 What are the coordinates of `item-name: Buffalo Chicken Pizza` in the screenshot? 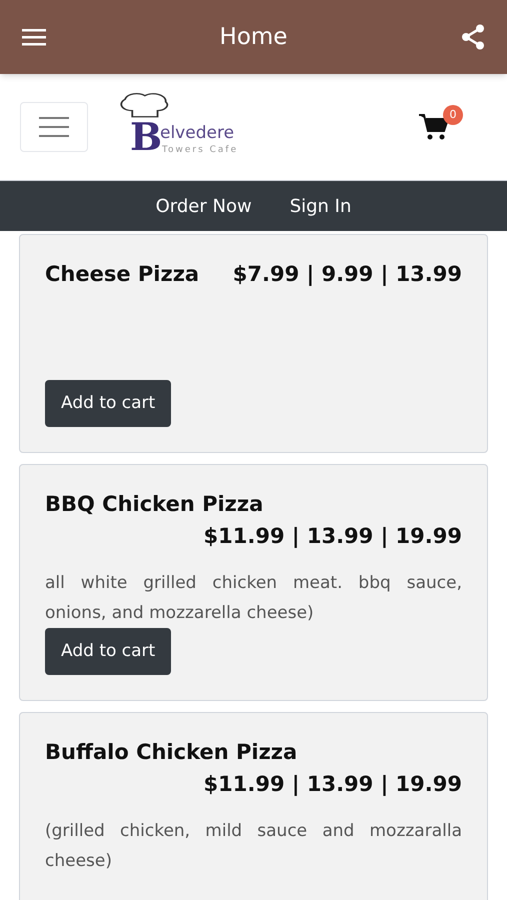 It's located at (171, 752).